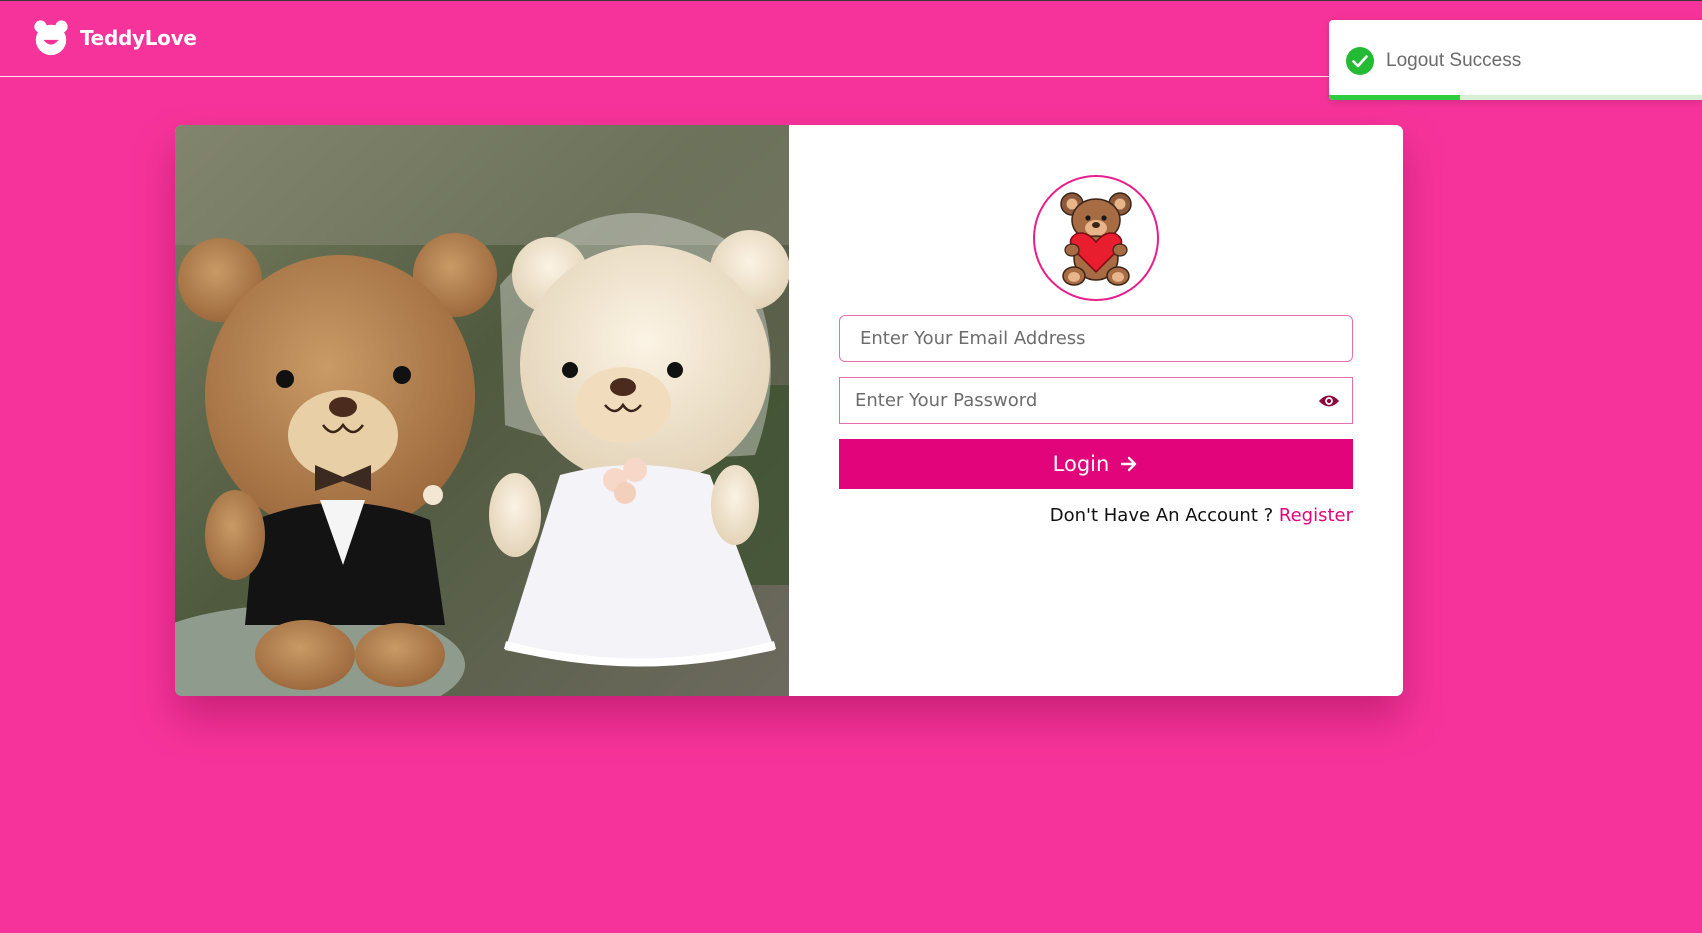 This screenshot has width=1702, height=933. What do you see at coordinates (1454, 60) in the screenshot?
I see `toast-message: Logout Success` at bounding box center [1454, 60].